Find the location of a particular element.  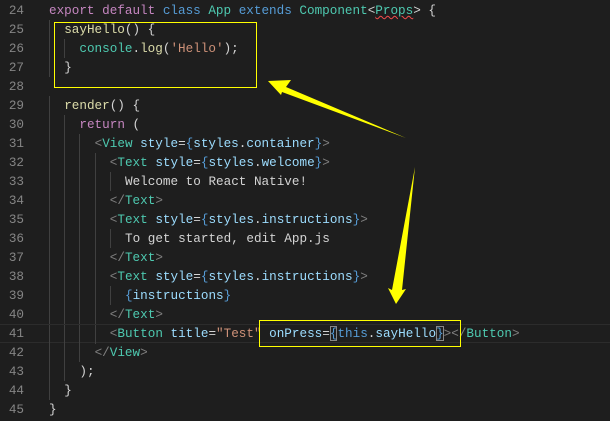

line-number: 36 is located at coordinates (16, 238).